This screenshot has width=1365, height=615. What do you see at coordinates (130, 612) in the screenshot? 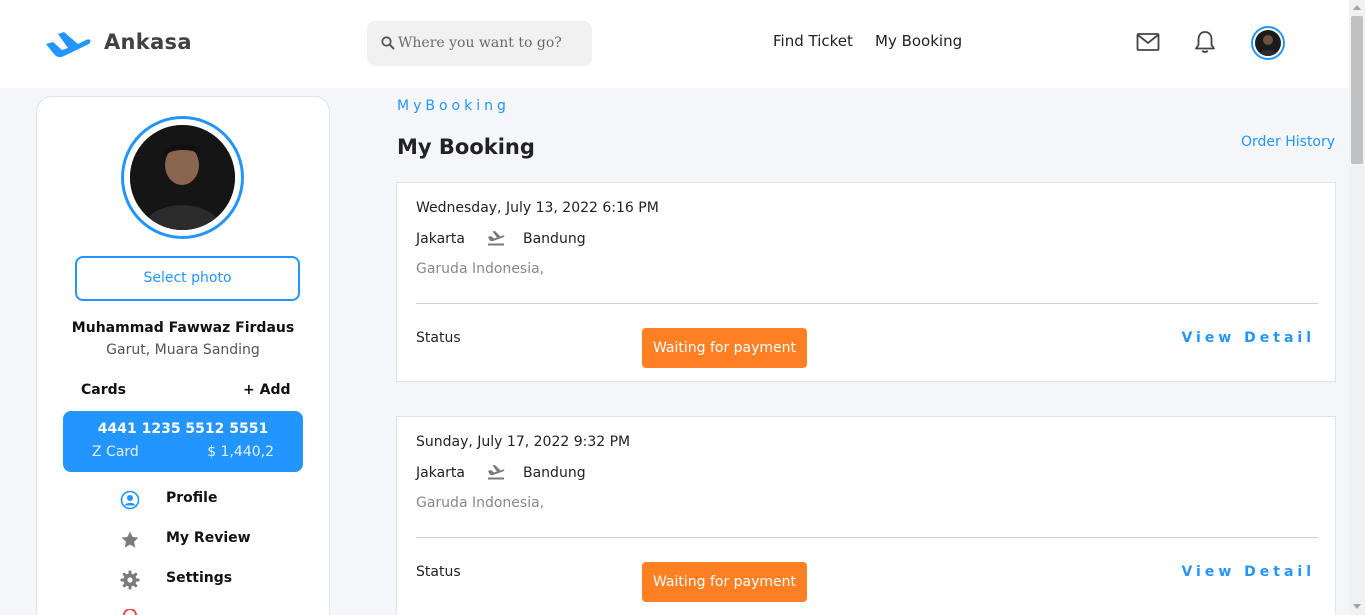
I see `logout-icon` at bounding box center [130, 612].